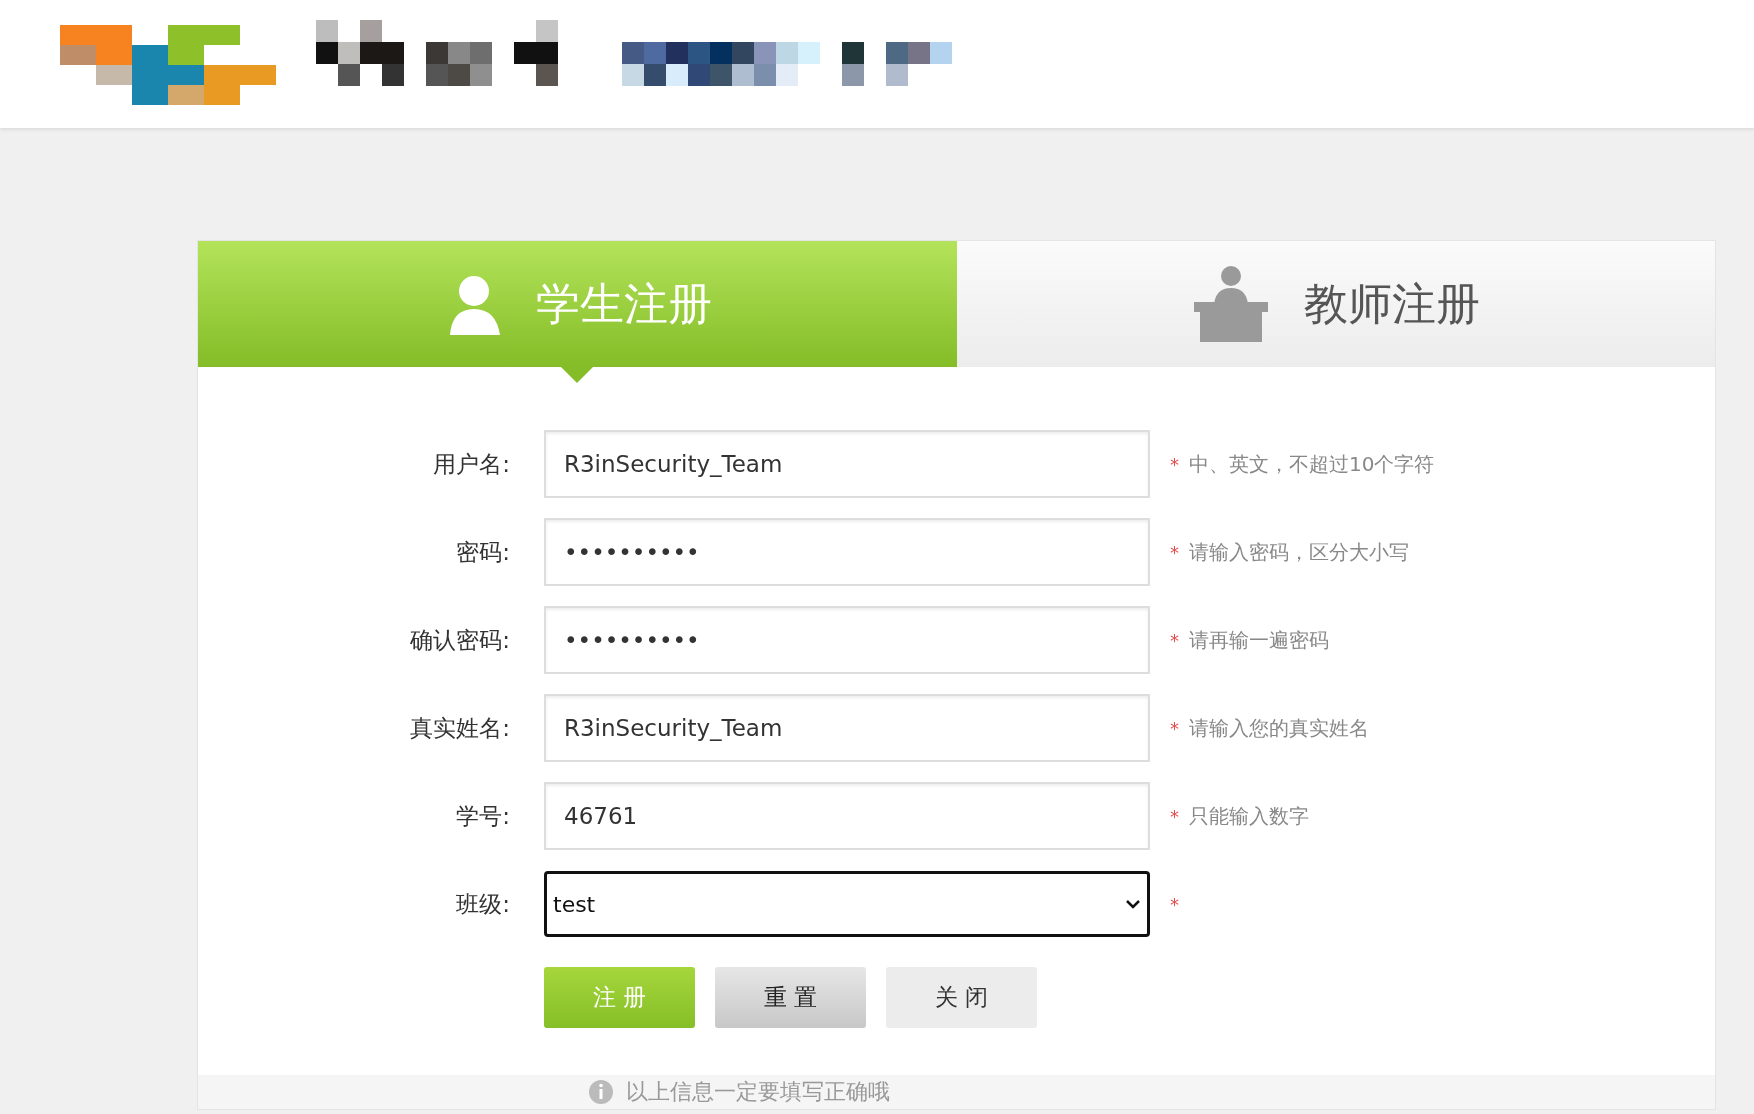  Describe the element at coordinates (483, 904) in the screenshot. I see `field-label: 班级:` at that location.